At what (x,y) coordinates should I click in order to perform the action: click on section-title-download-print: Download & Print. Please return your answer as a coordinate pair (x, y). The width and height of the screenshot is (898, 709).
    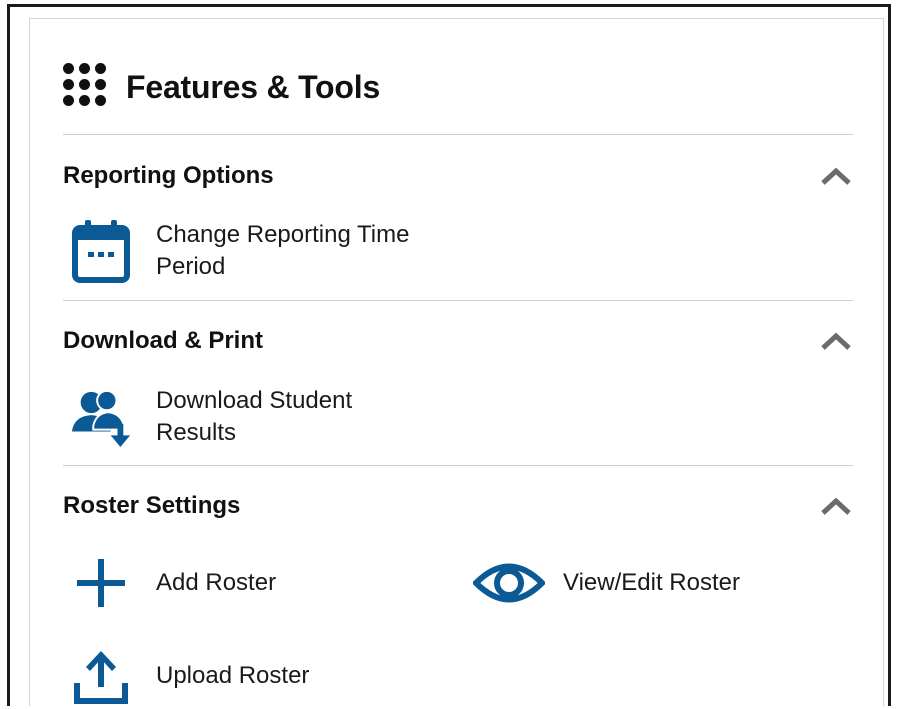
    Looking at the image, I should click on (163, 340).